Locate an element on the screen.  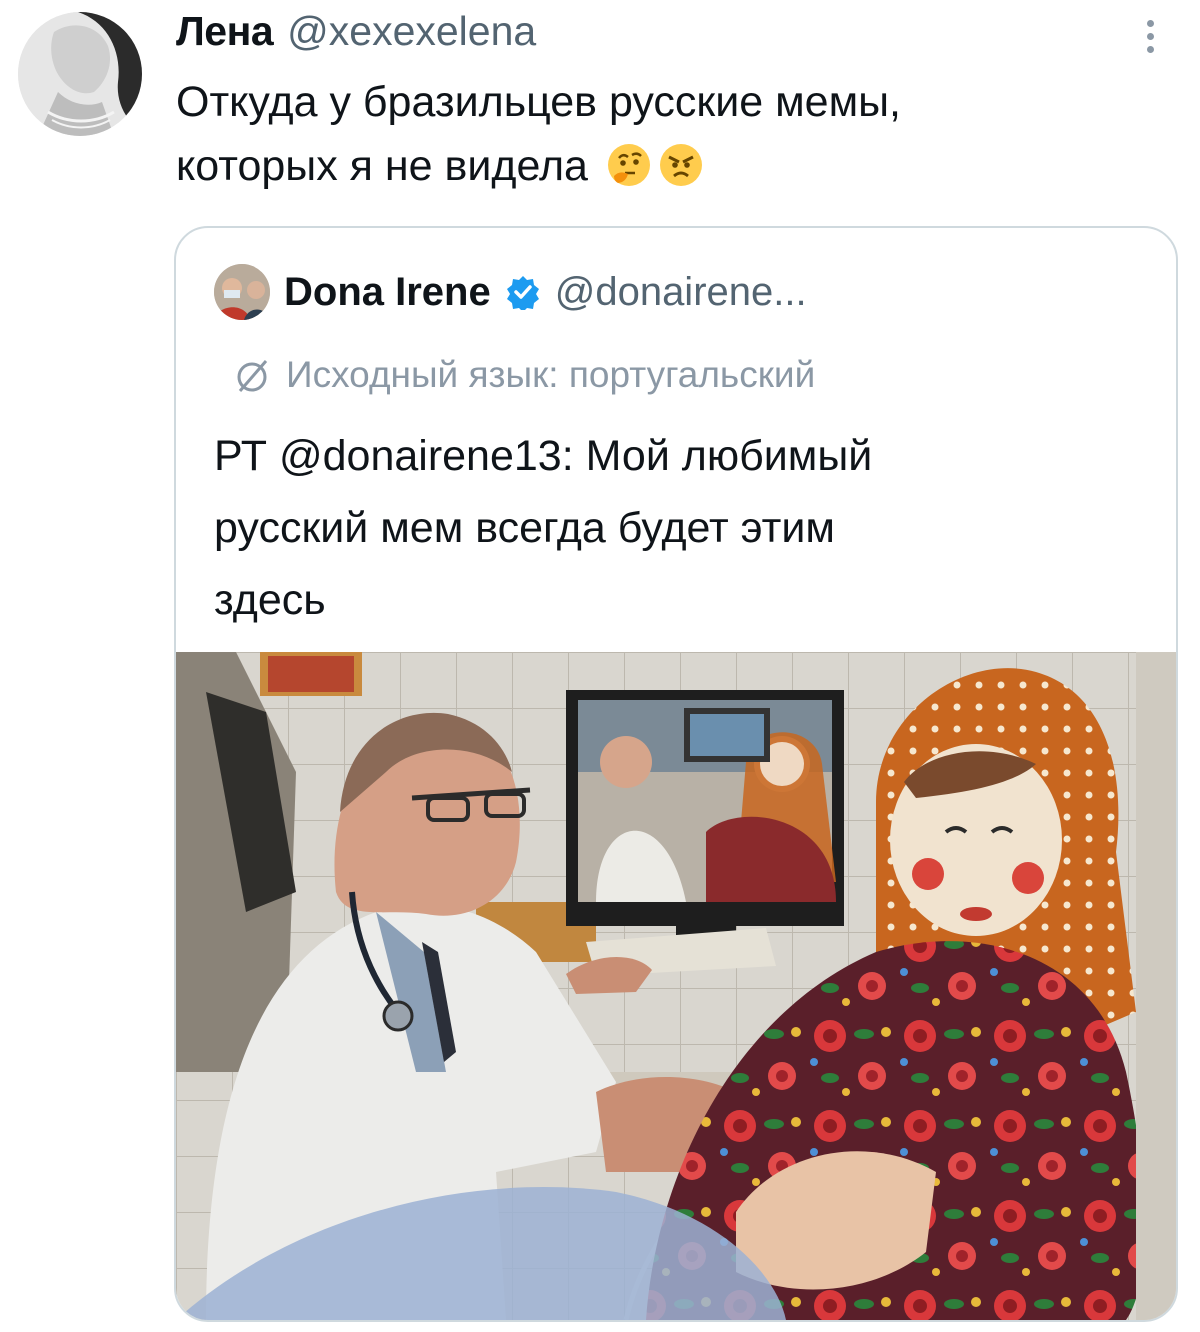
translate-icon is located at coordinates (252, 376).